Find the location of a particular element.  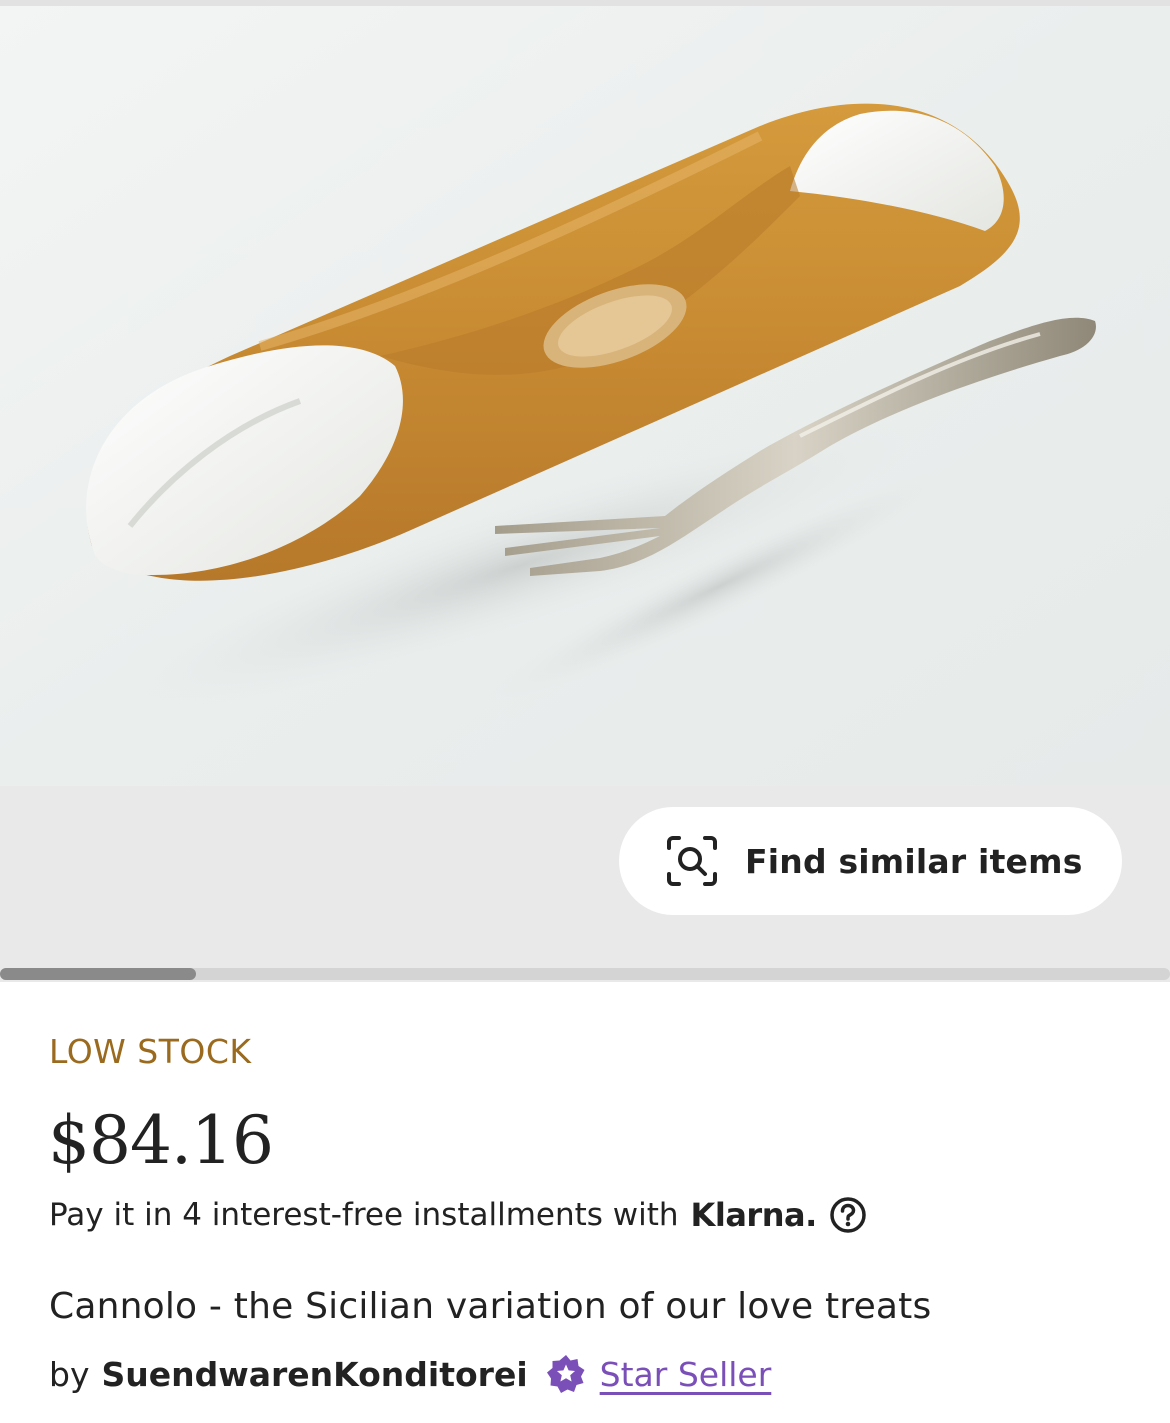

star-badge-icon is located at coordinates (565, 1374).